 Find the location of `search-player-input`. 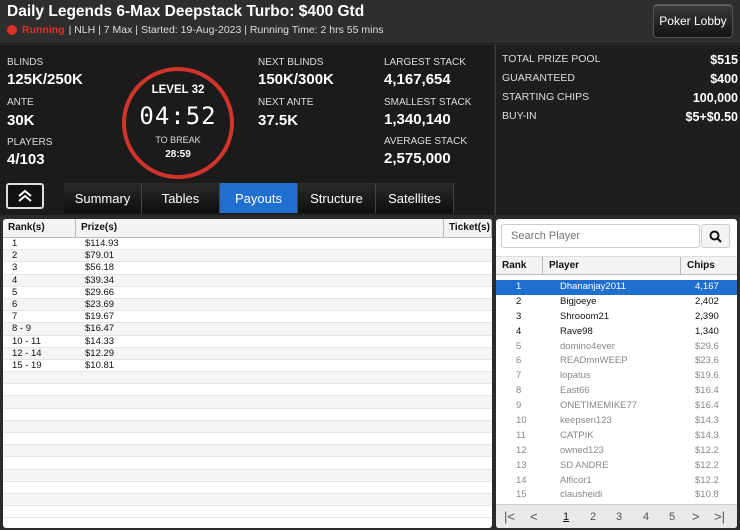

search-player-input is located at coordinates (600, 236).